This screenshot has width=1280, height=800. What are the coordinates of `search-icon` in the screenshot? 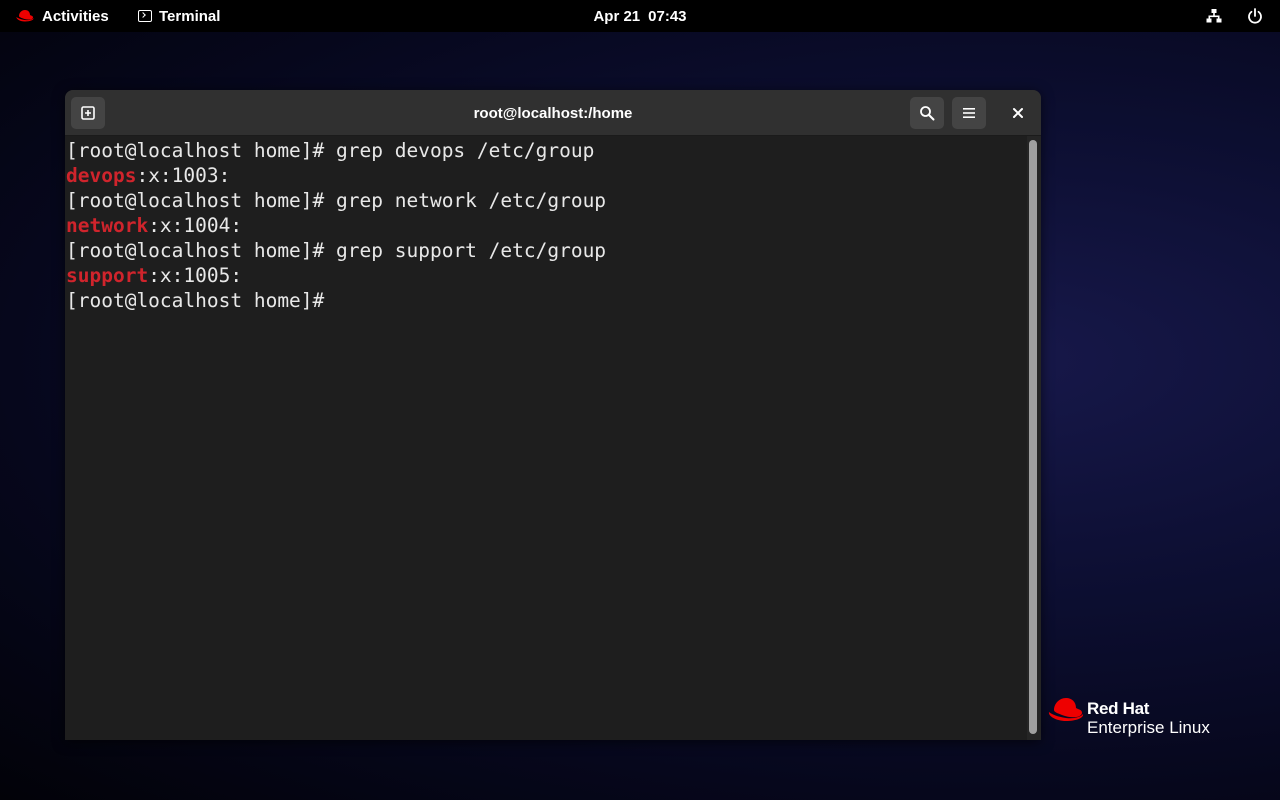 It's located at (927, 113).